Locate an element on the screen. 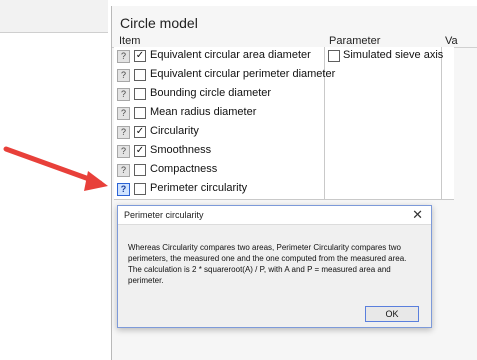 The image size is (477, 360). table-row: ? ✓ Circularity is located at coordinates (284, 133).